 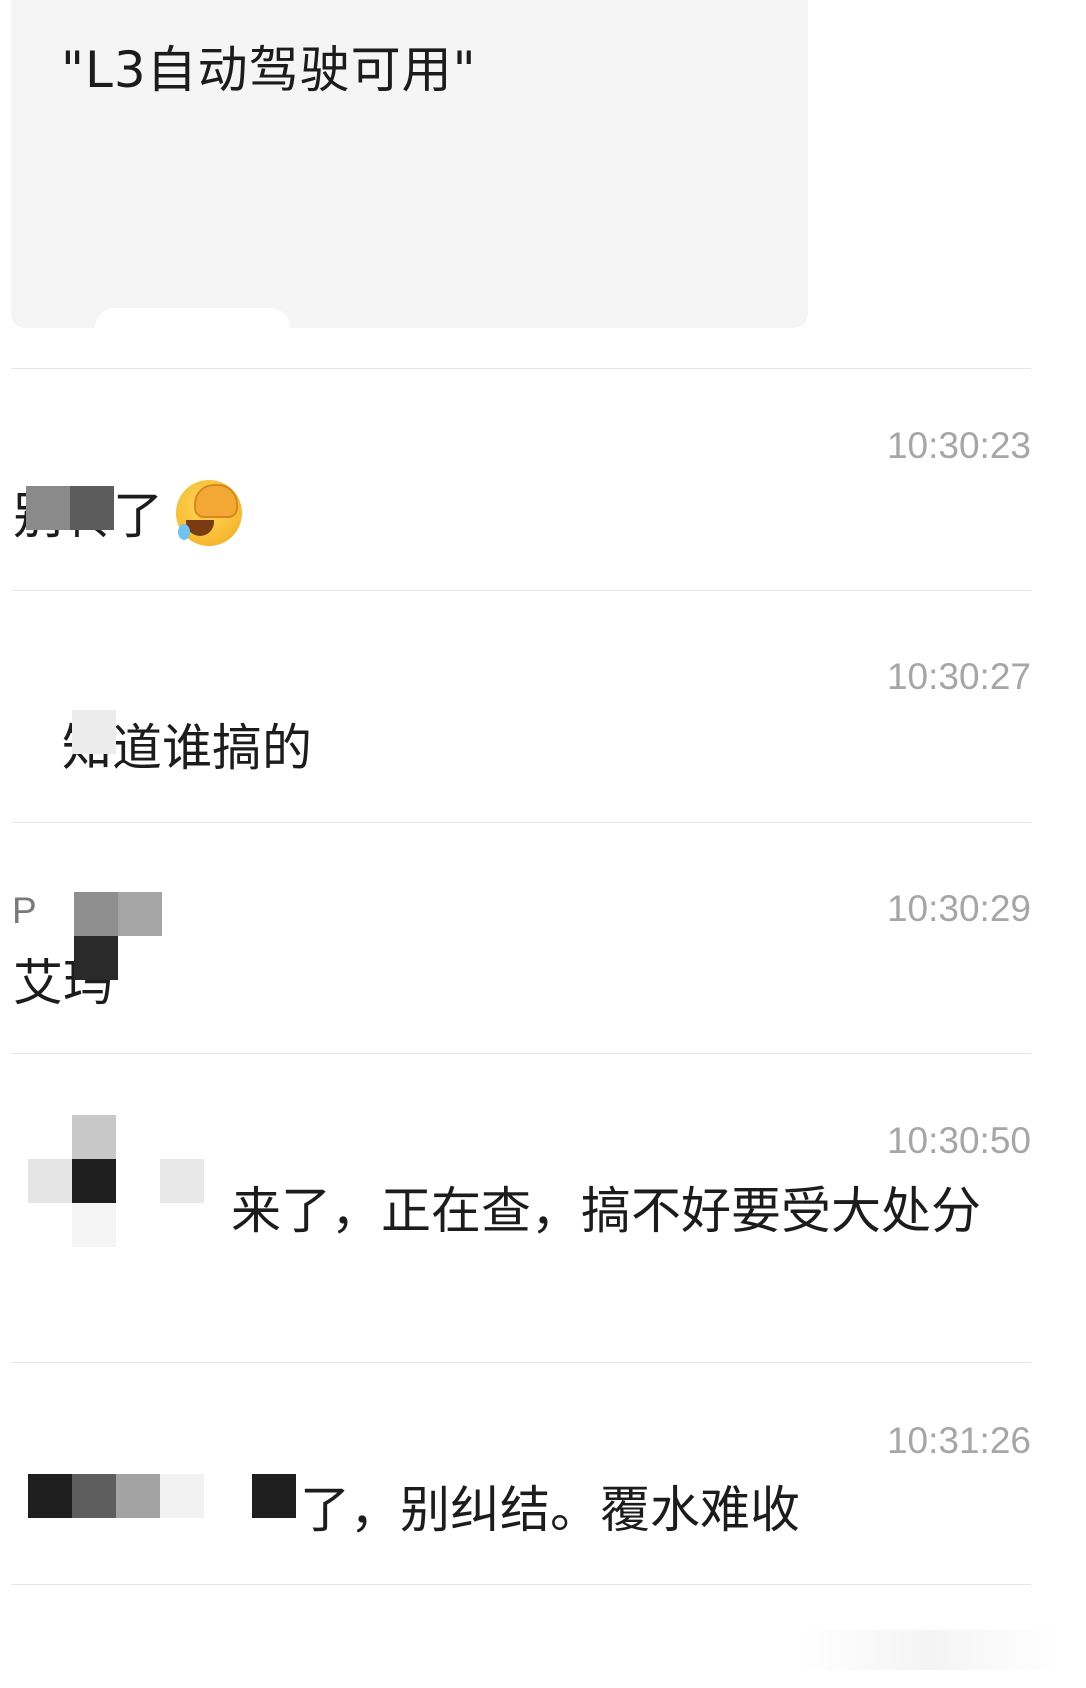 I want to click on message-text: 了，别纠结。覆水难收, so click(x=550, y=1510).